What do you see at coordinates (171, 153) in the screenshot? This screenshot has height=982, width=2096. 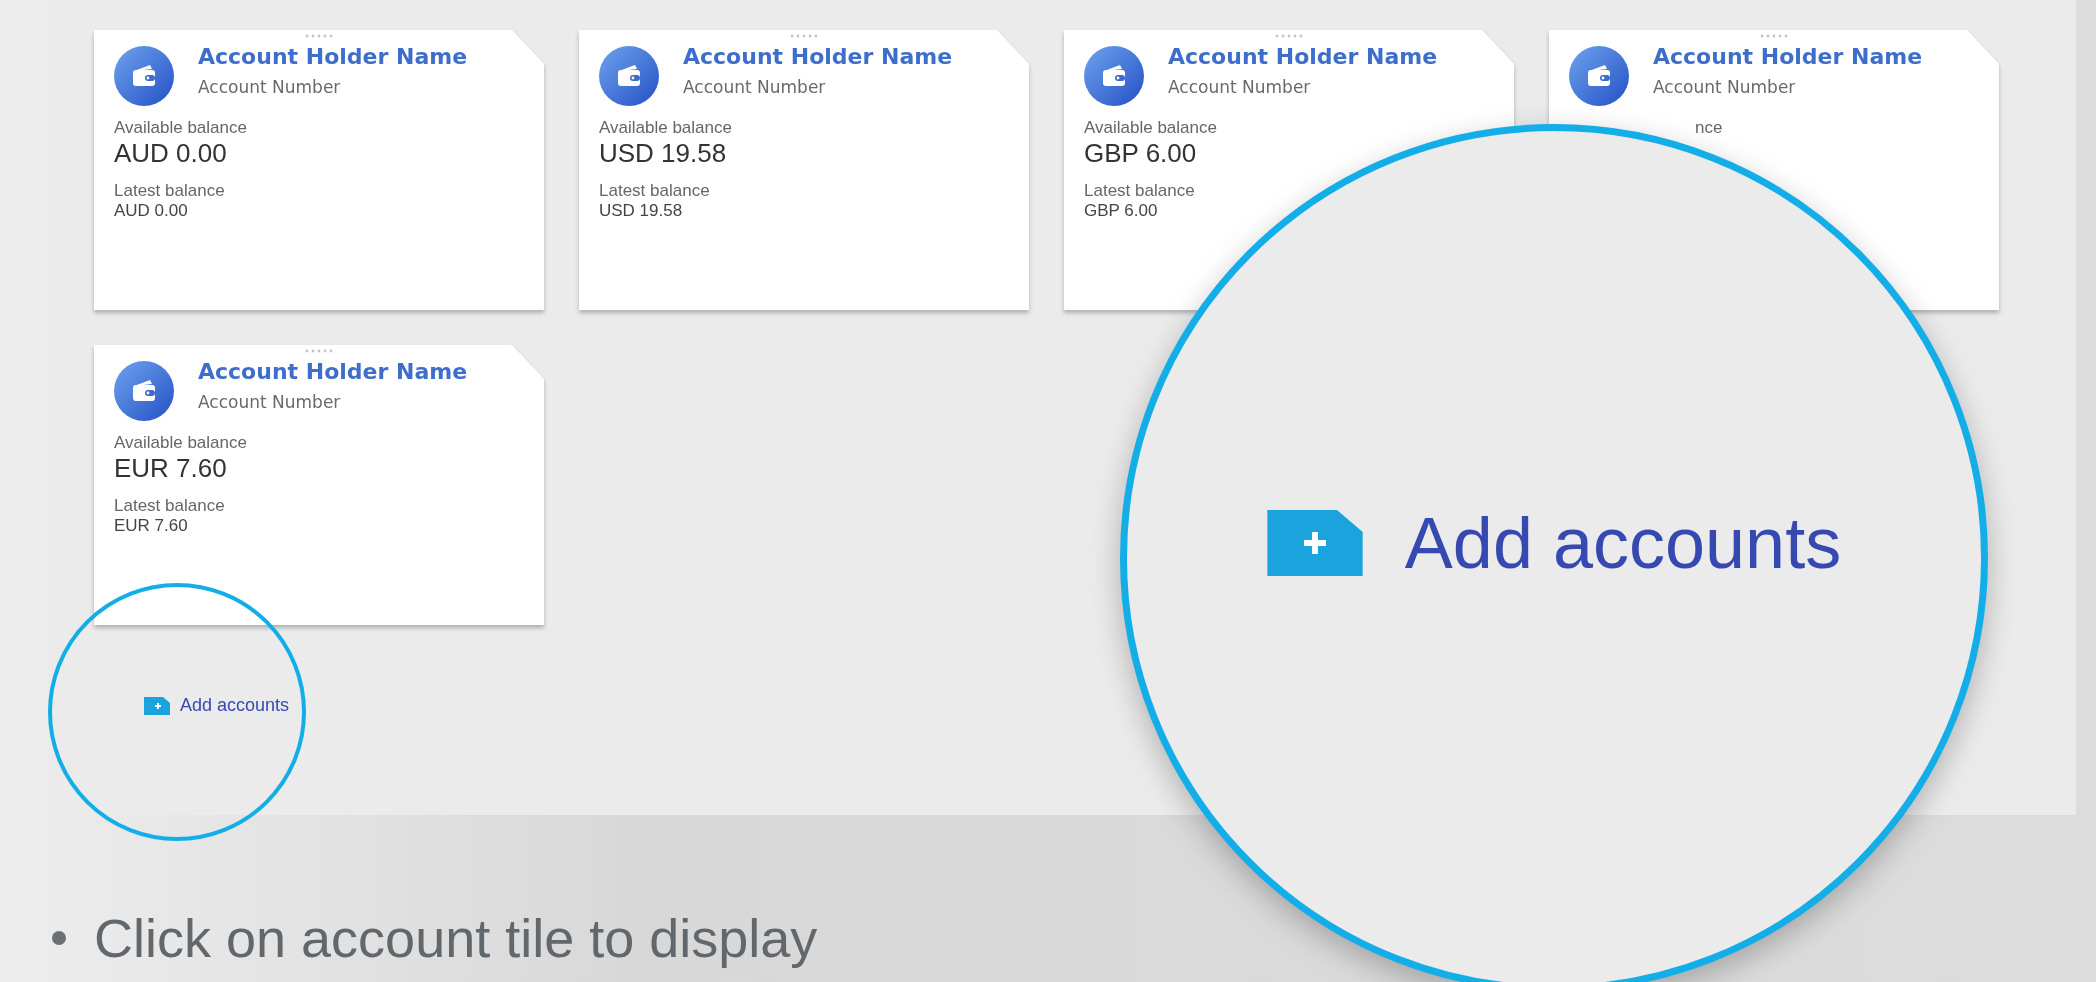 I see `available-balance-amount: AUD 0.00` at bounding box center [171, 153].